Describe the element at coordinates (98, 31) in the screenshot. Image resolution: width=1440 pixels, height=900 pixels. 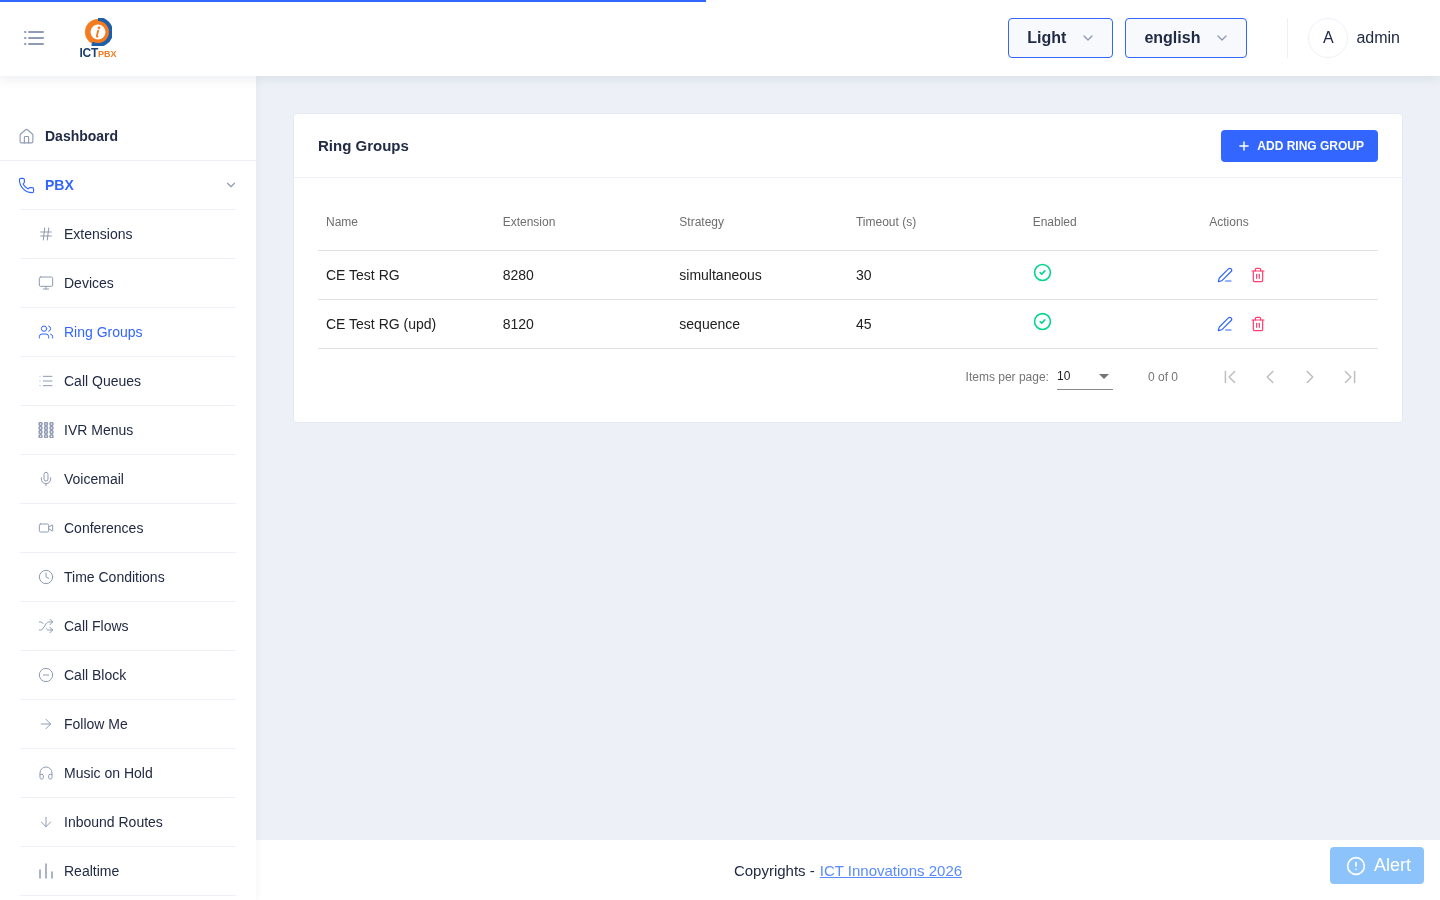
I see `logo-icon` at that location.